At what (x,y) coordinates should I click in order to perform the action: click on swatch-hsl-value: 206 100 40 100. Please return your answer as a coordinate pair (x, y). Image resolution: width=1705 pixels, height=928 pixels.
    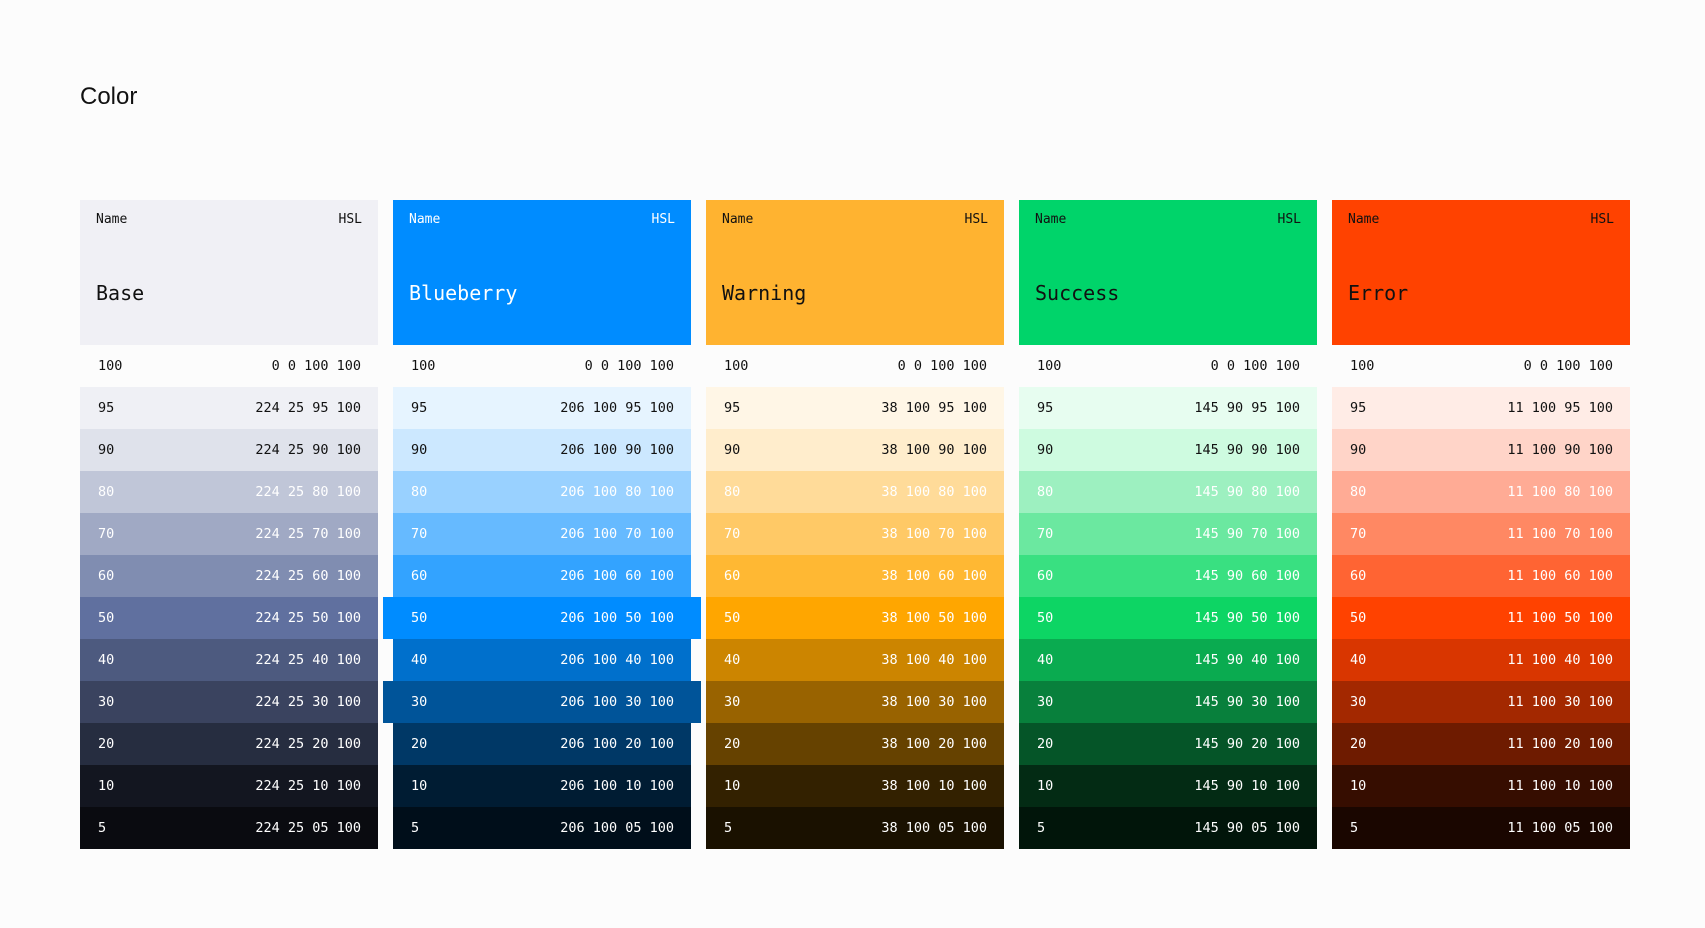
    Looking at the image, I should click on (617, 660).